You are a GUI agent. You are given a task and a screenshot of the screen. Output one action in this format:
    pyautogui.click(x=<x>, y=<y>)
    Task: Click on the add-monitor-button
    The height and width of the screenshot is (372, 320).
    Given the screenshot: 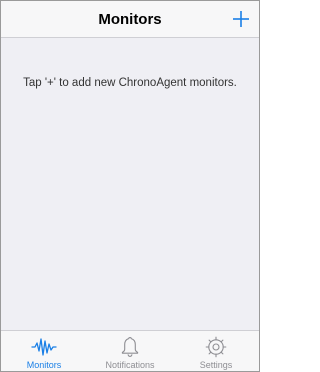 What is the action you would take?
    pyautogui.click(x=241, y=19)
    